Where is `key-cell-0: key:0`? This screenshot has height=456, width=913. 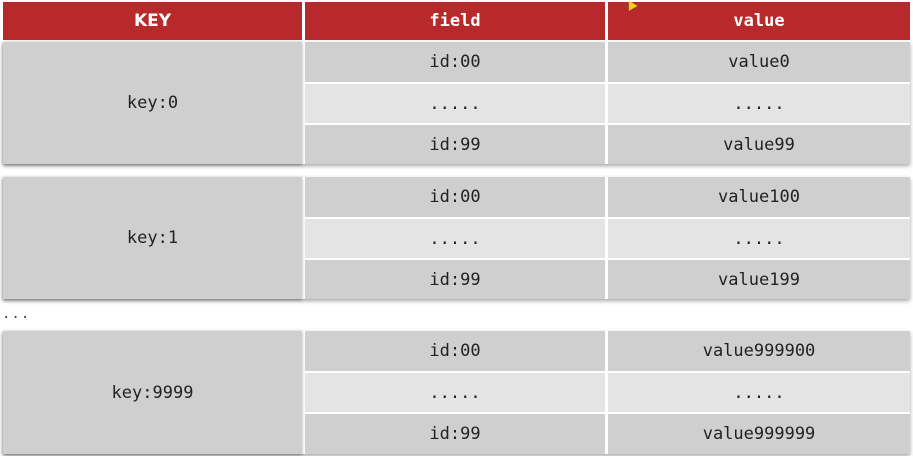 key-cell-0: key:0 is located at coordinates (152, 103).